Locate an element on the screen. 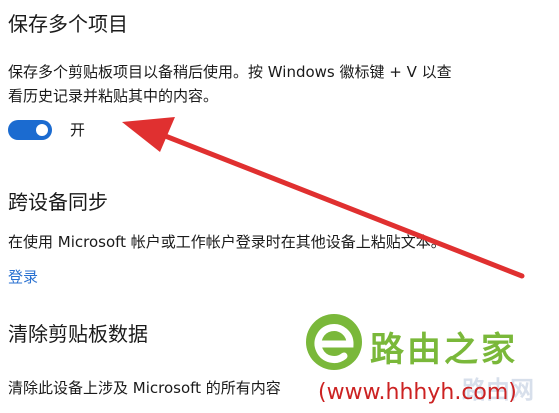 This screenshot has width=559, height=413. watermark-logo is located at coordinates (334, 342).